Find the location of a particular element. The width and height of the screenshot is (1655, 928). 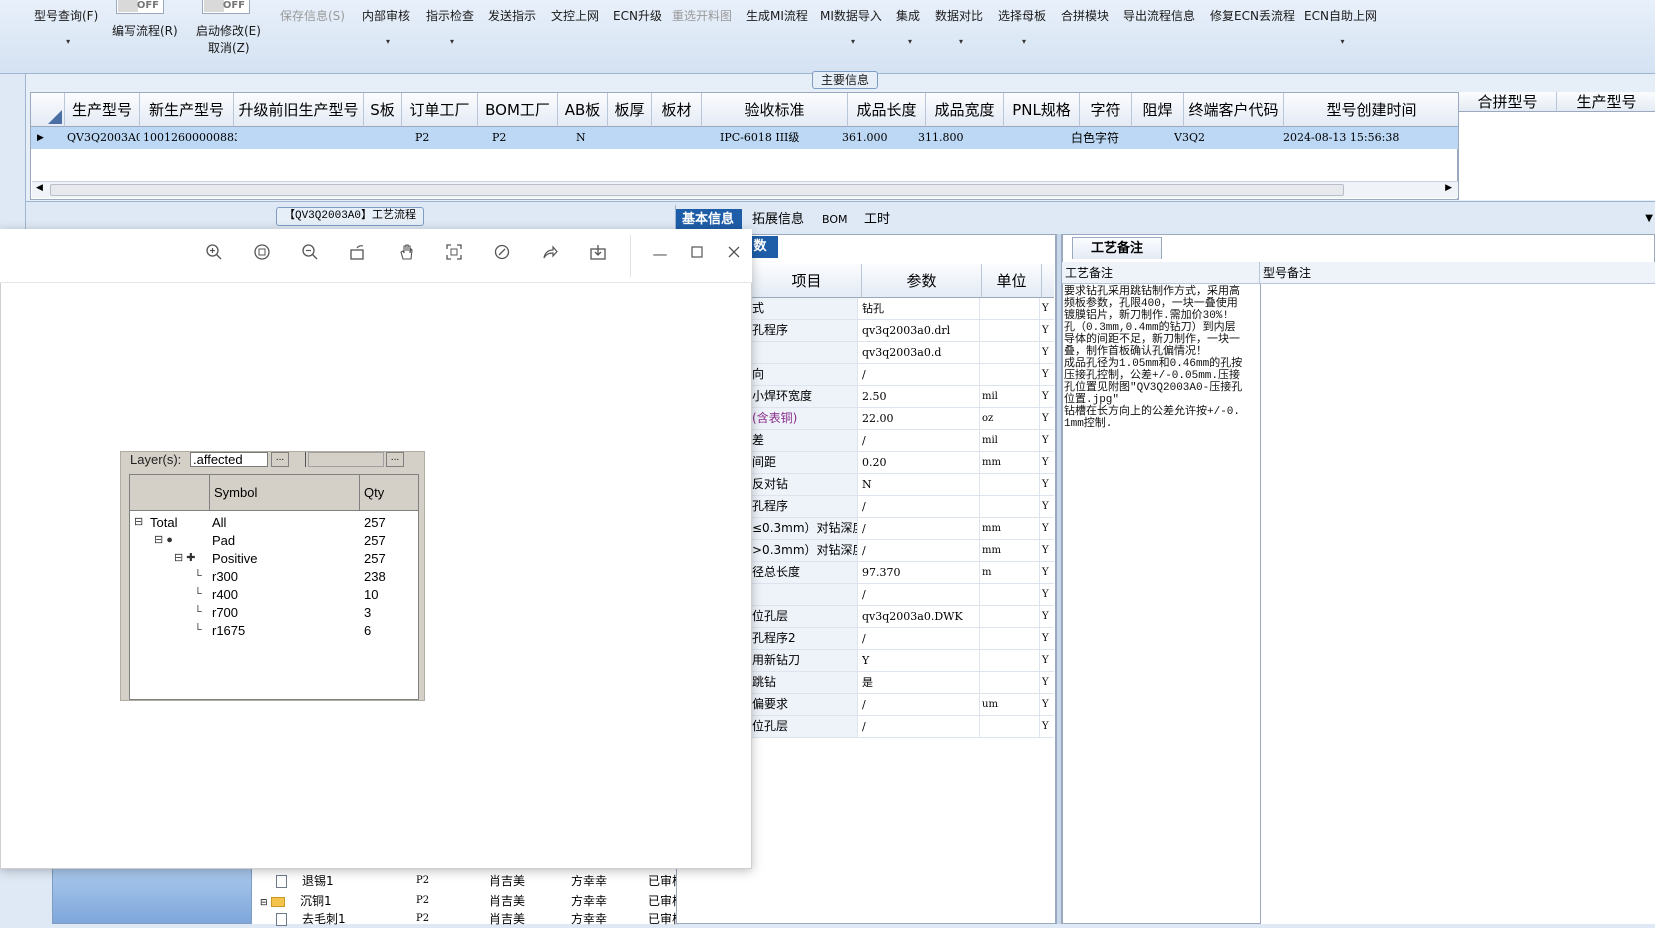

col-production-model: 生产型号 is located at coordinates (102, 110).